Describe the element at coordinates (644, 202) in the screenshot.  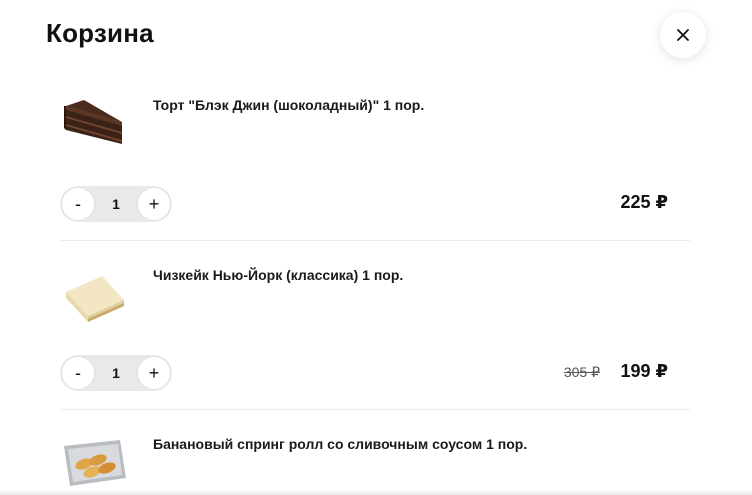
I see `item-price: 225 ₽` at that location.